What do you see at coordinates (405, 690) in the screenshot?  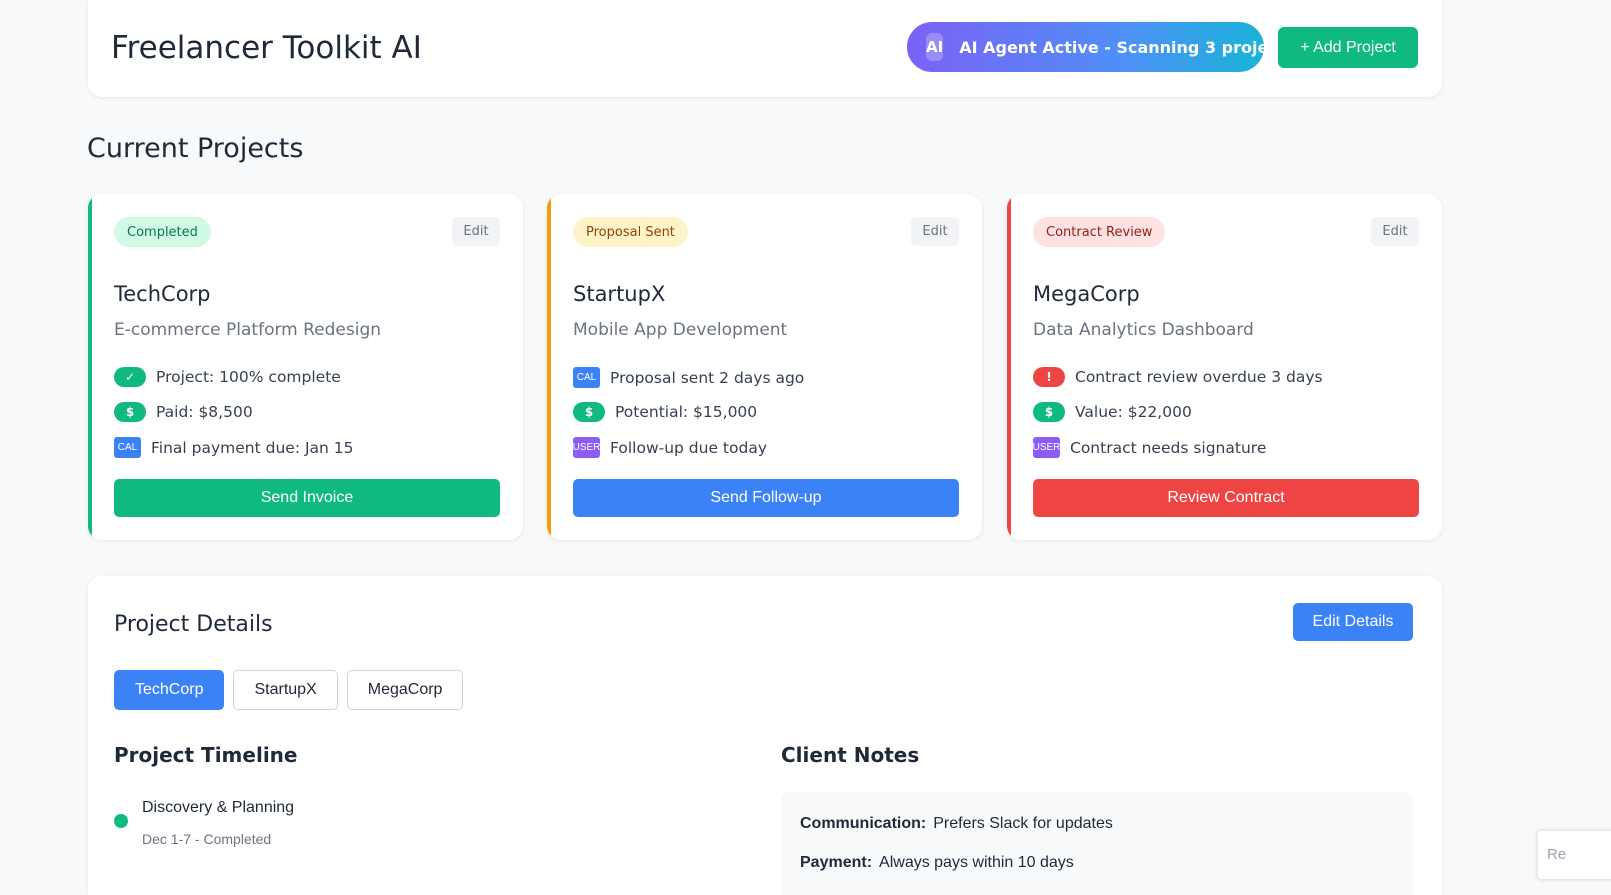 I see `tab-megacorp: MegaCorp` at bounding box center [405, 690].